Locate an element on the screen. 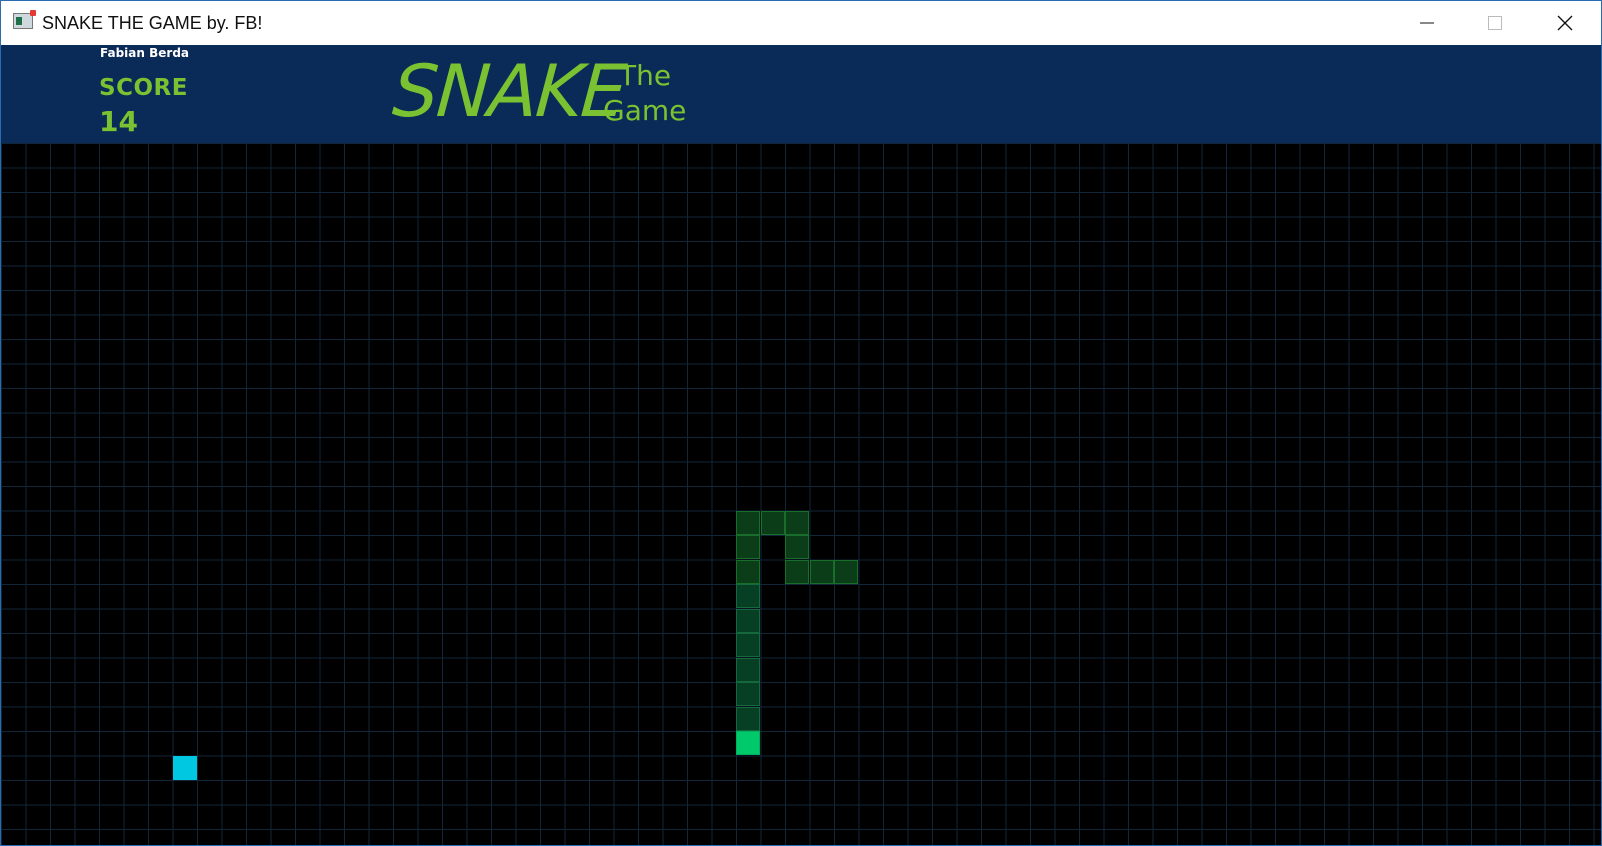  title-bar: SNAKE THE GAME by. FB! is located at coordinates (801, 23).